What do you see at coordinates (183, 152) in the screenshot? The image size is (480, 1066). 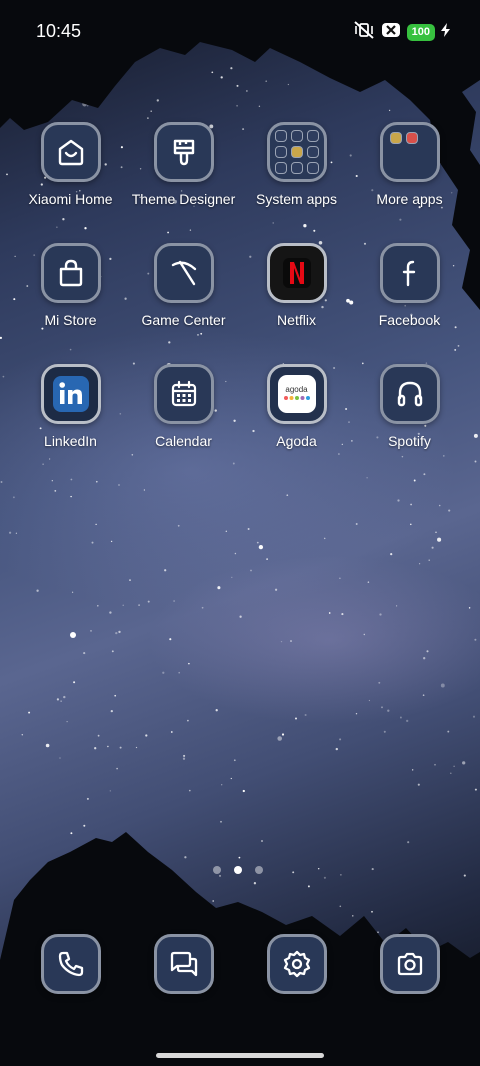 I see `paint-brush-icon` at bounding box center [183, 152].